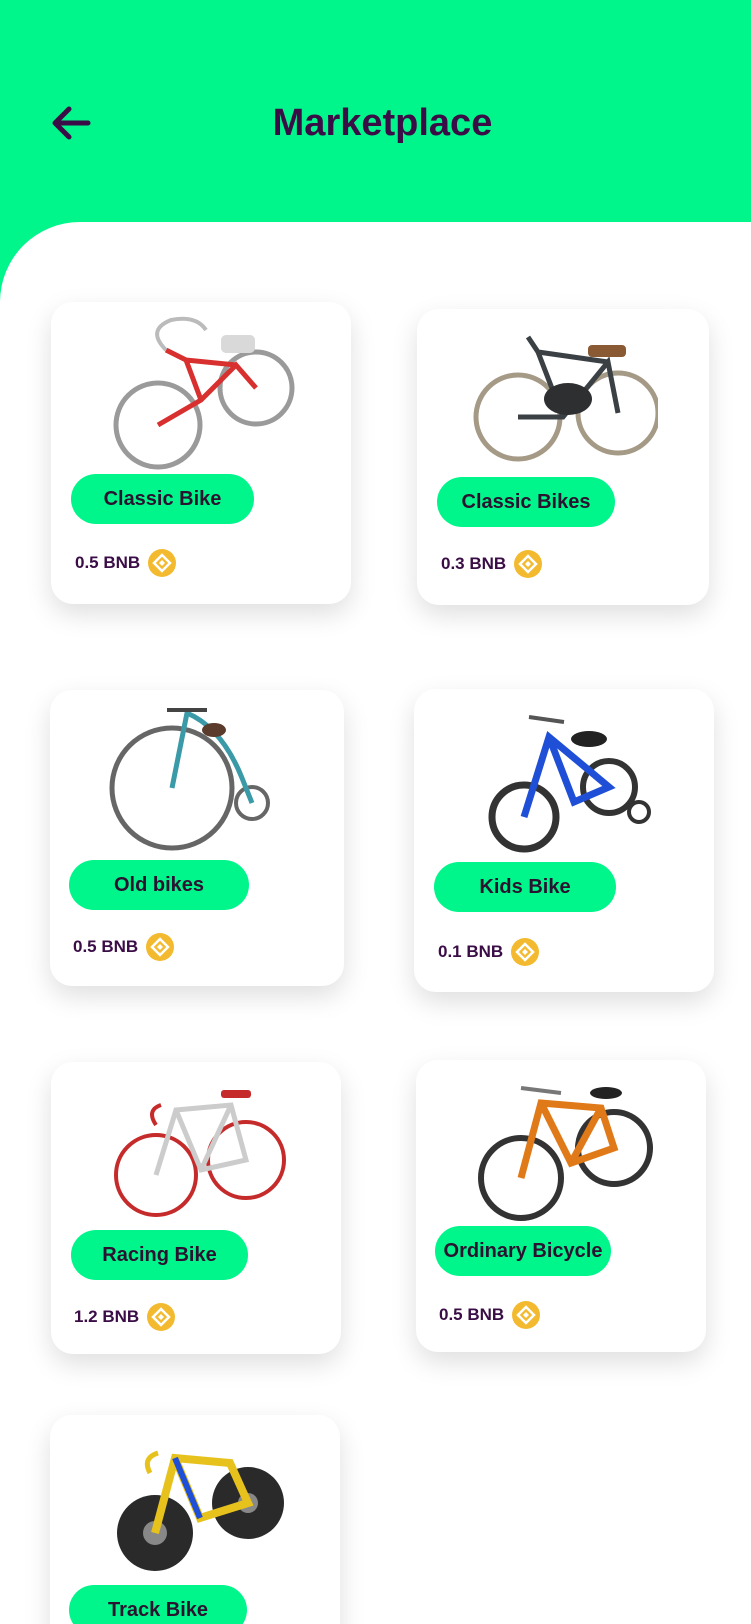 This screenshot has width=751, height=1624. I want to click on price-row: 0.3 BNB, so click(492, 564).